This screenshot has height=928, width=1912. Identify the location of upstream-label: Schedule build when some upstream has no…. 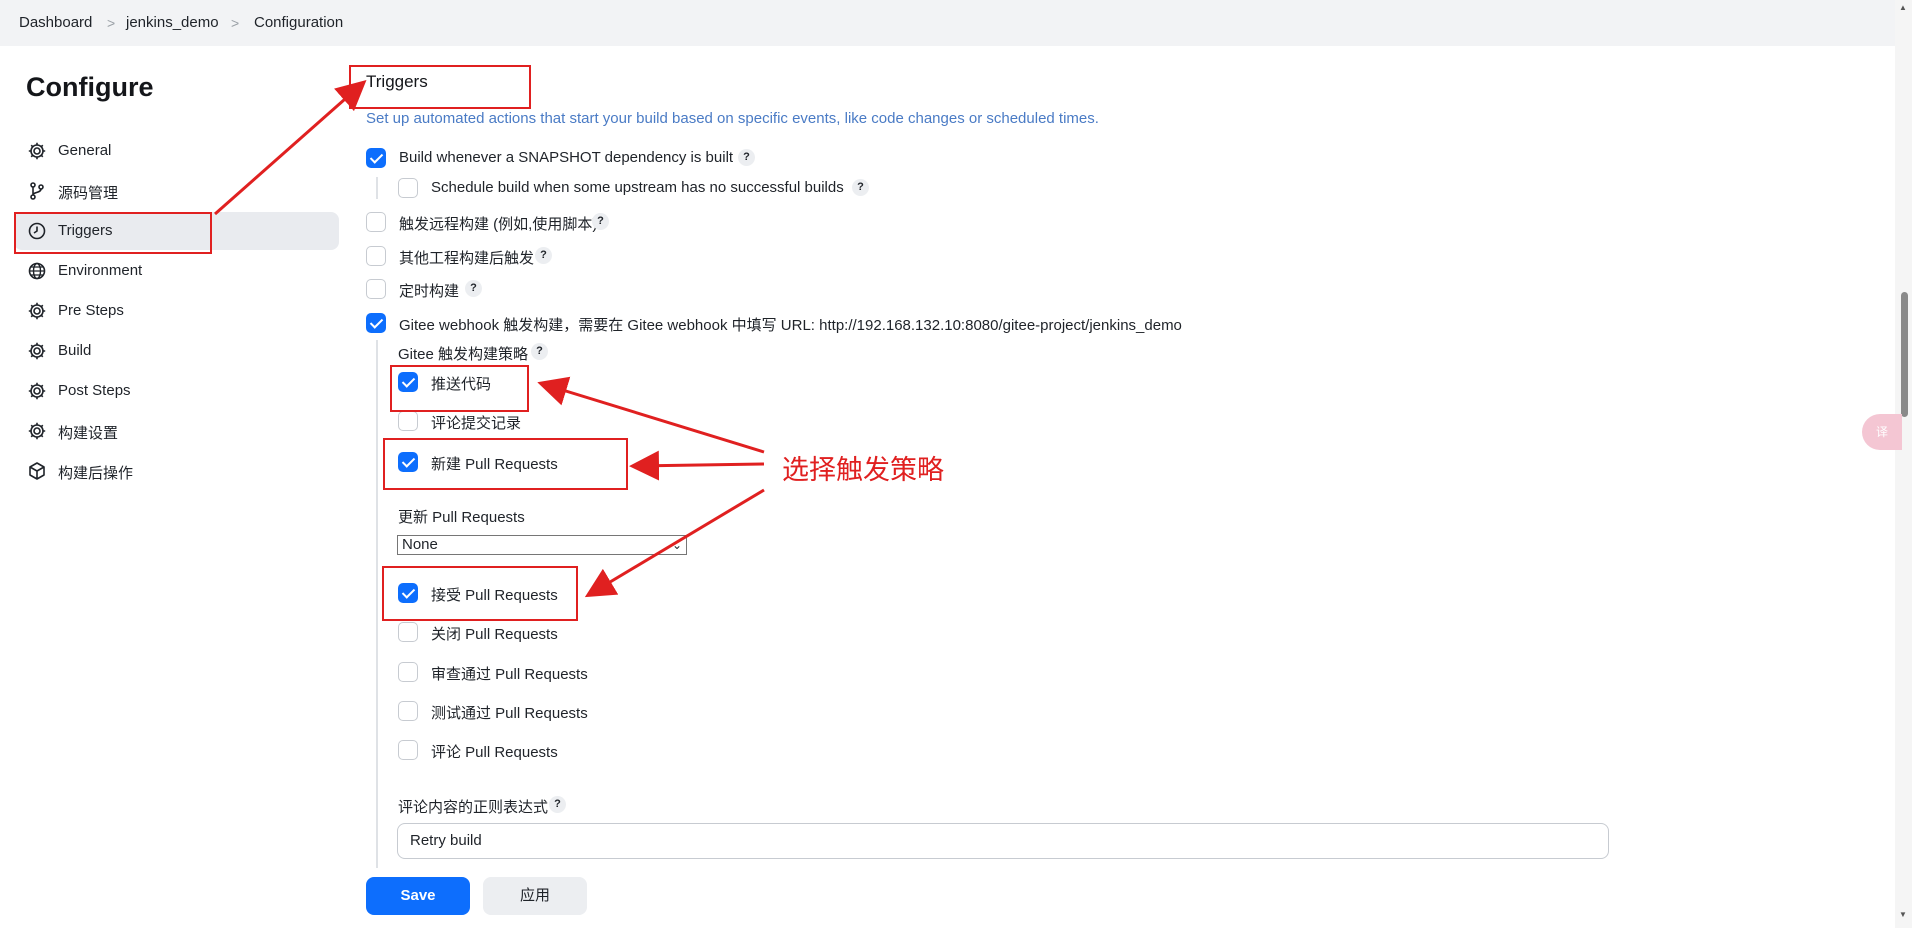
(637, 187).